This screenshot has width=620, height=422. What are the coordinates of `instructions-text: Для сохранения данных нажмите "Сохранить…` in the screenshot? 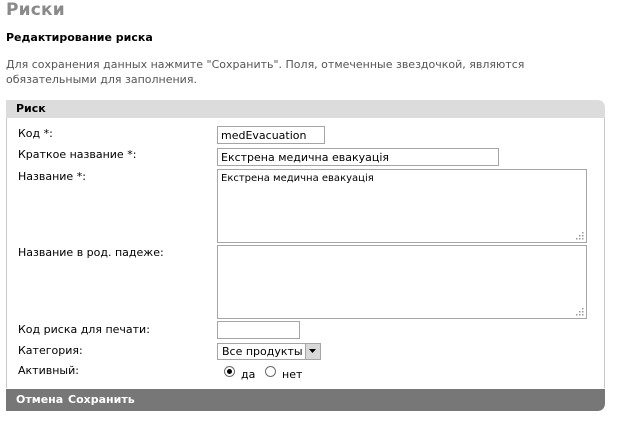 It's located at (265, 72).